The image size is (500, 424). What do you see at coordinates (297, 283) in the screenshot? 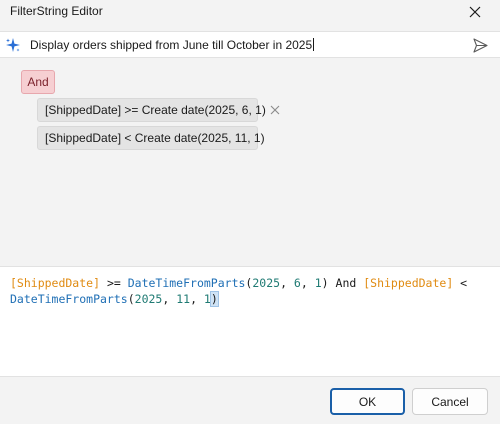
I see `code-number-token: 6` at bounding box center [297, 283].